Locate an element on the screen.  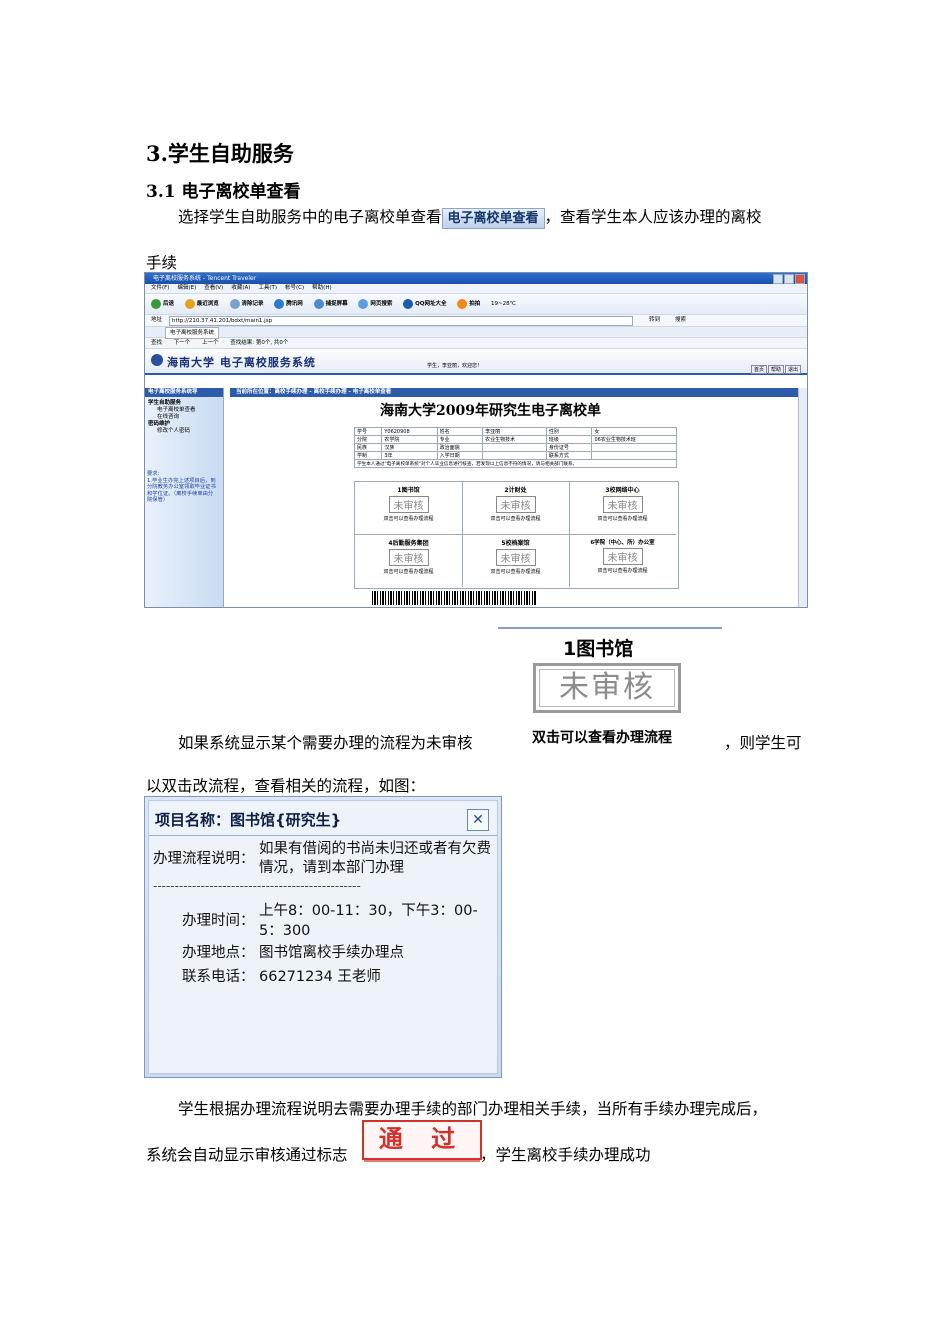
find-bar: 查找 下一个 上一个 查找结果: 第0个, 共0个 is located at coordinates (476, 343).